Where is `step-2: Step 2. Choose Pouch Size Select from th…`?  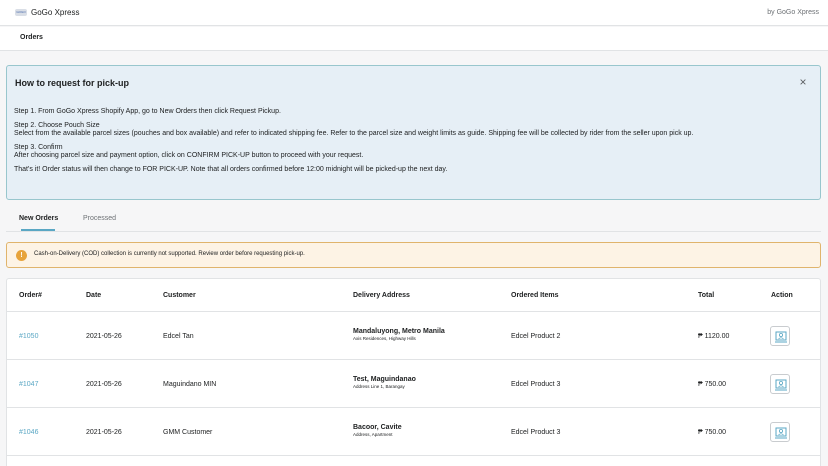 step-2: Step 2. Choose Pouch Size Select from th… is located at coordinates (414, 130).